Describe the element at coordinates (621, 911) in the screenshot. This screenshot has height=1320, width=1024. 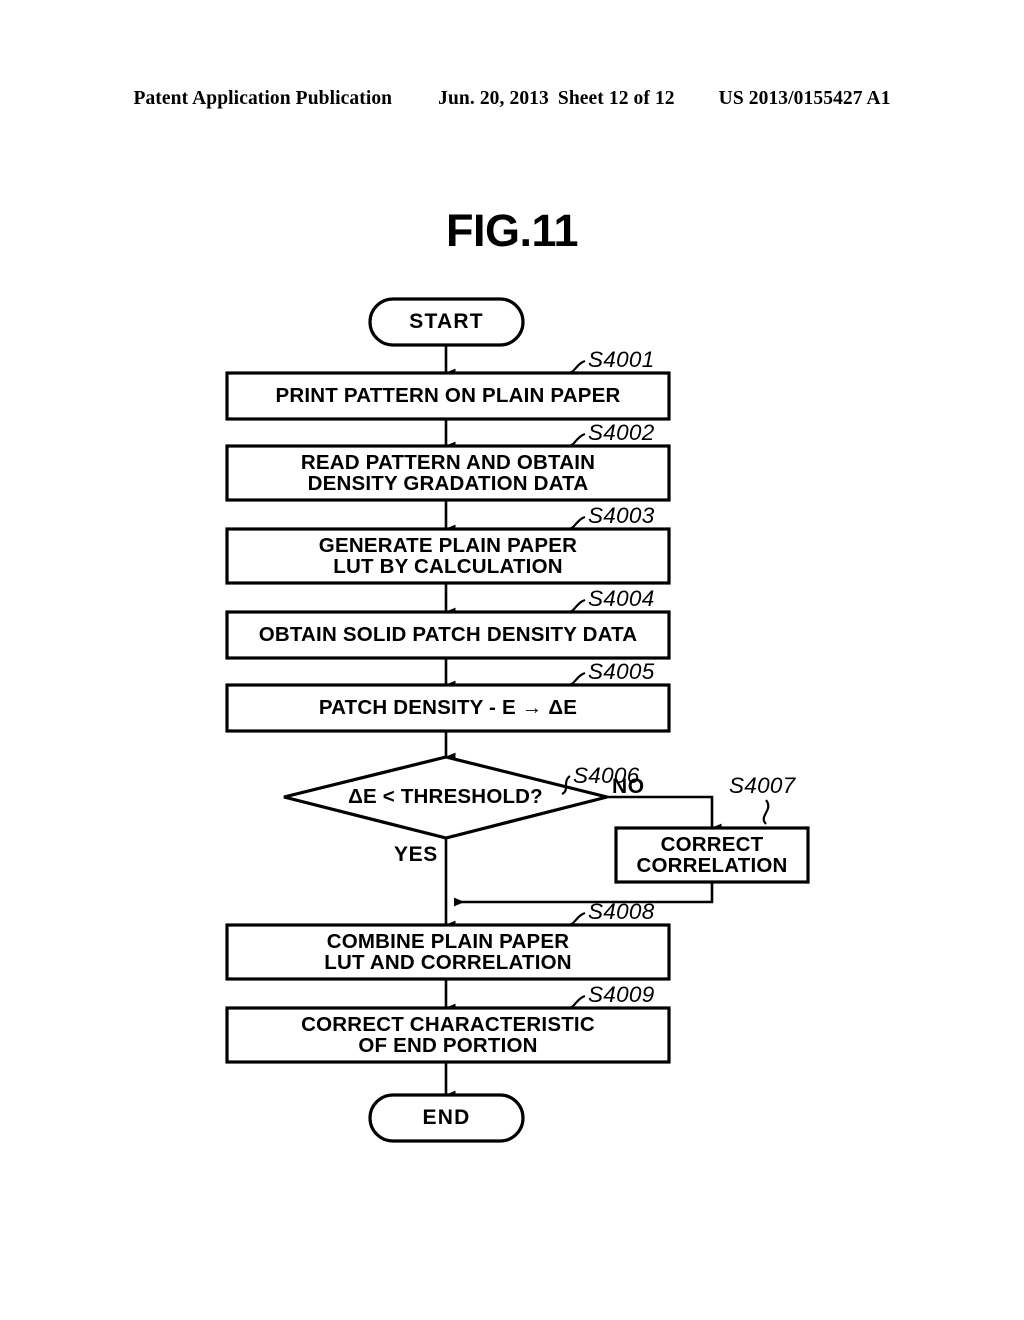
I see `step-ref-s4008: S4008` at that location.